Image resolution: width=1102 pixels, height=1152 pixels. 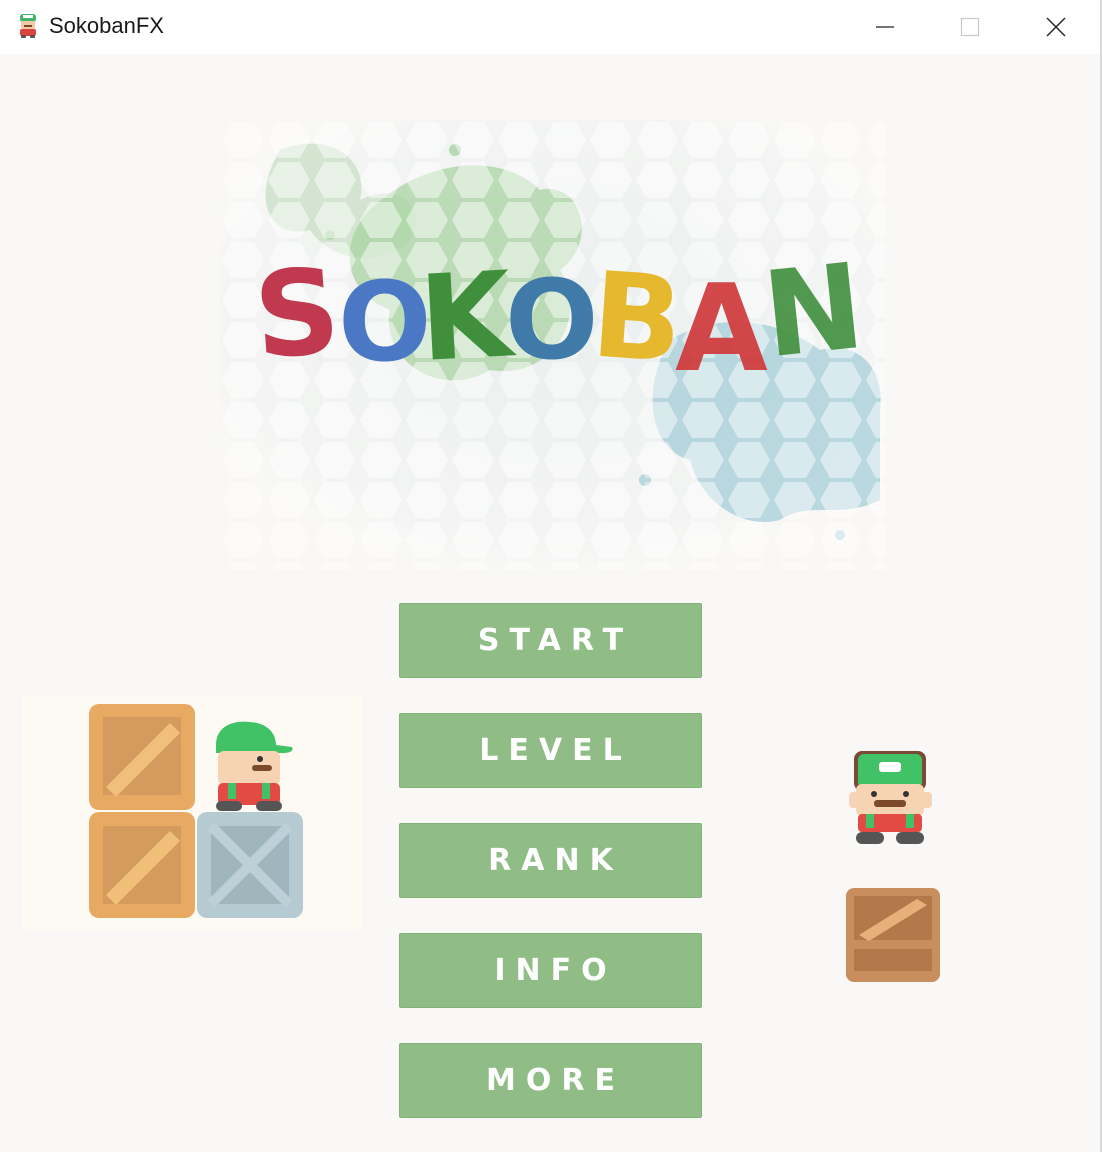 What do you see at coordinates (721, 329) in the screenshot?
I see `svg-text: A` at bounding box center [721, 329].